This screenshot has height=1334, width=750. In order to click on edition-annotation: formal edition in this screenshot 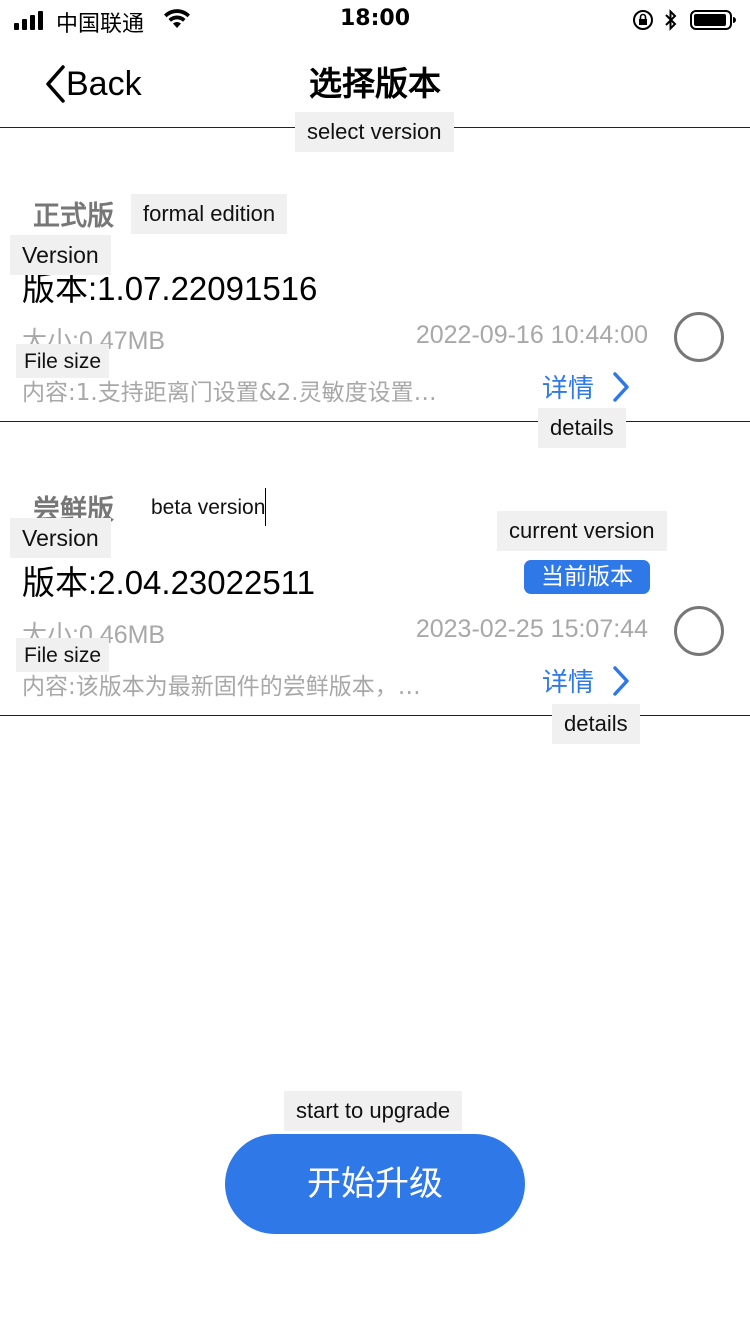, I will do `click(209, 214)`.